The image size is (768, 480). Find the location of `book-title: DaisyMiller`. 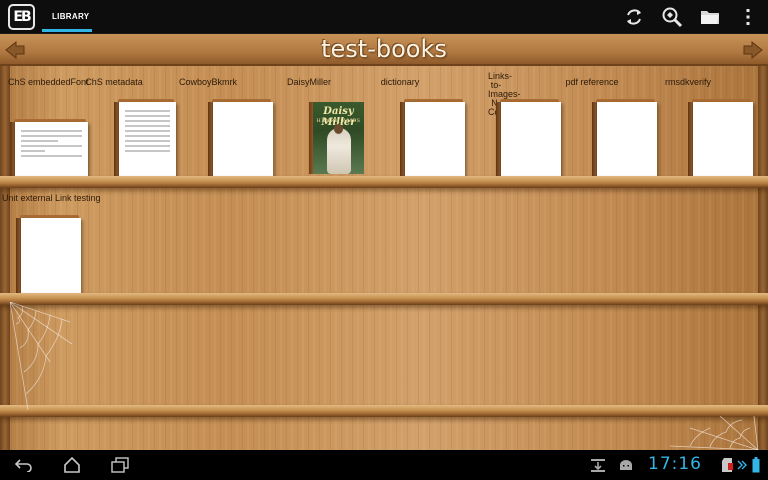

book-title: DaisyMiller is located at coordinates (308, 82).